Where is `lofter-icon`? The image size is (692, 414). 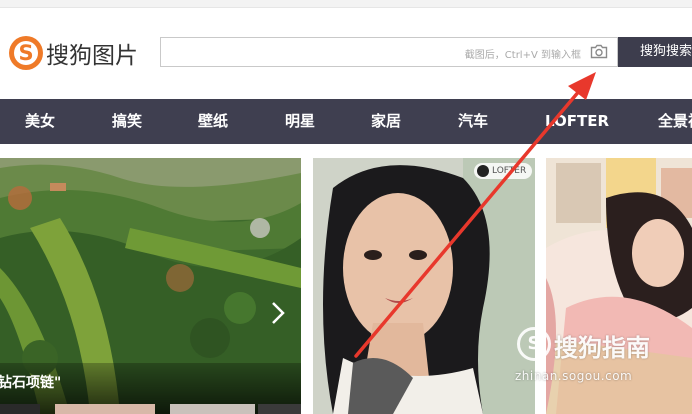
lofter-icon is located at coordinates (483, 171).